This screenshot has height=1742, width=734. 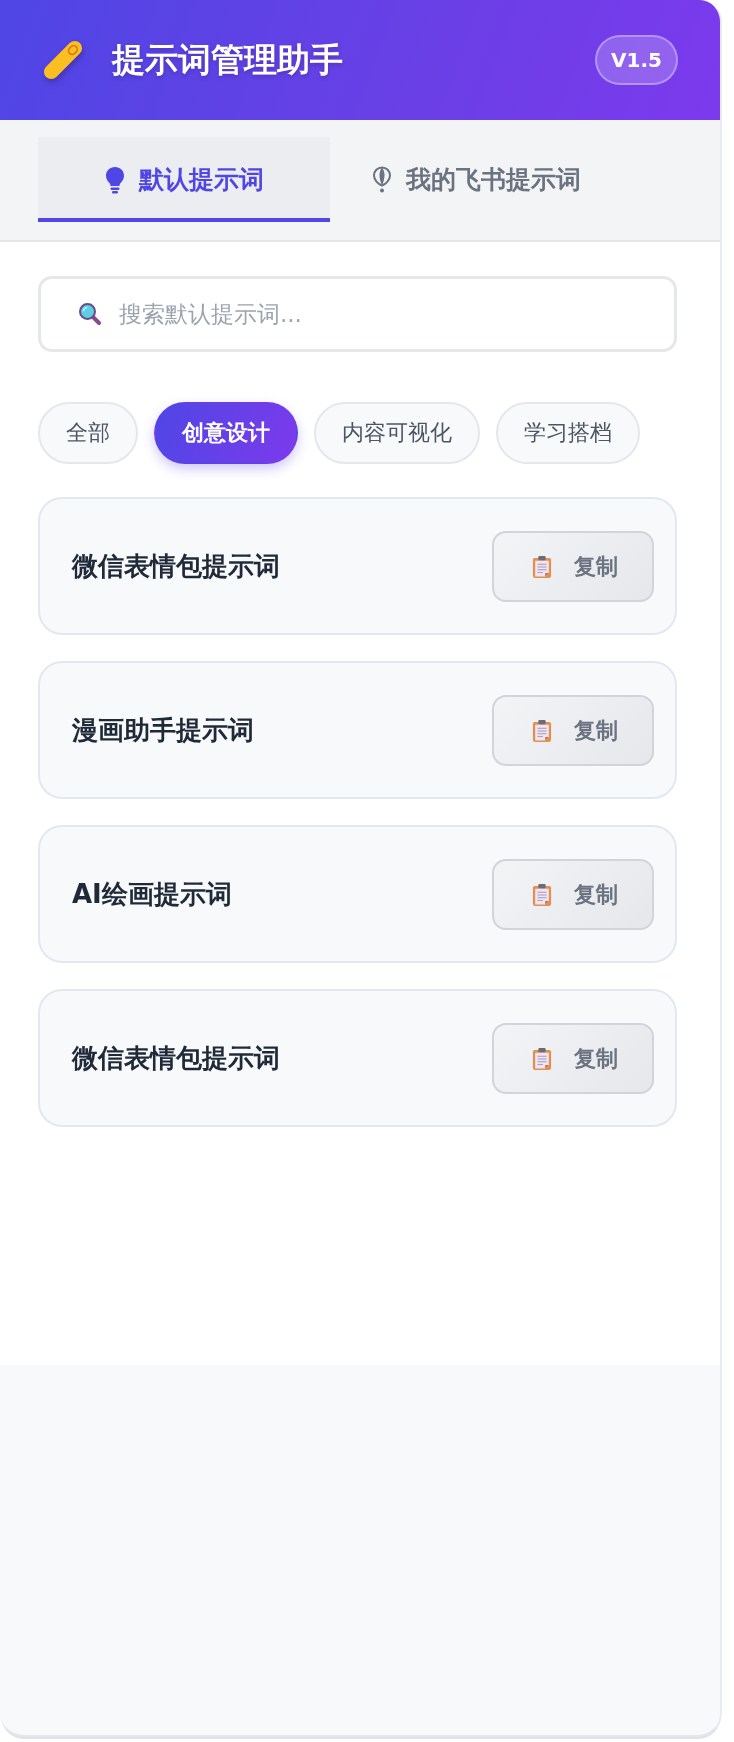 I want to click on category-chip: 全部, so click(x=88, y=433).